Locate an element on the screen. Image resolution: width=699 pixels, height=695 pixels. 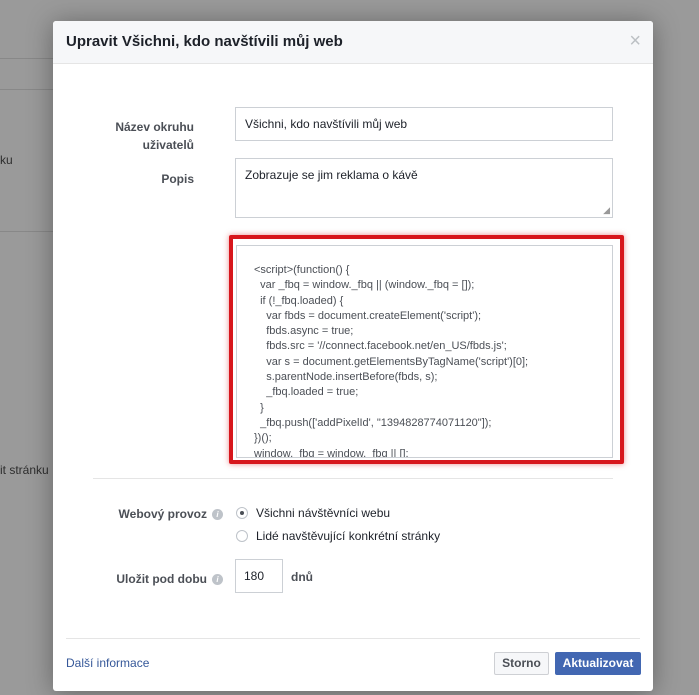
traffic-option-all-visitors: Všichni návštěvníci webu is located at coordinates (313, 513).